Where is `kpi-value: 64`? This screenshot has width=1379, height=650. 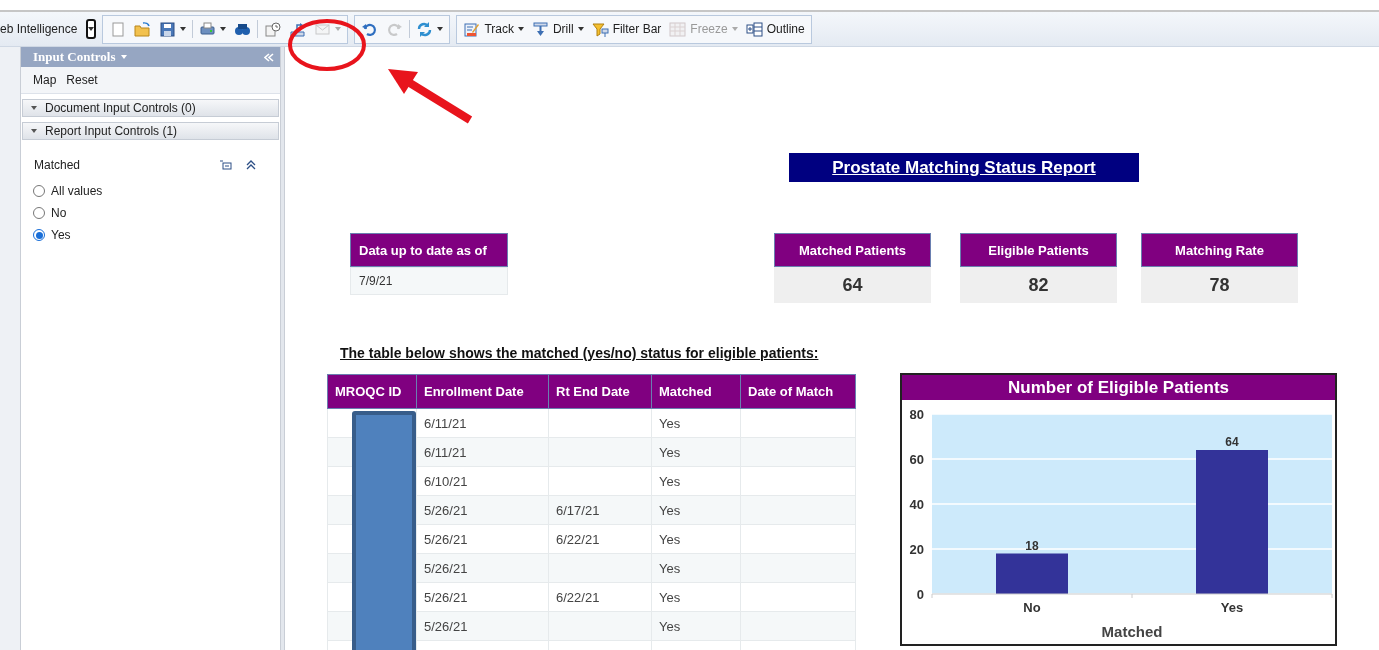 kpi-value: 64 is located at coordinates (852, 285).